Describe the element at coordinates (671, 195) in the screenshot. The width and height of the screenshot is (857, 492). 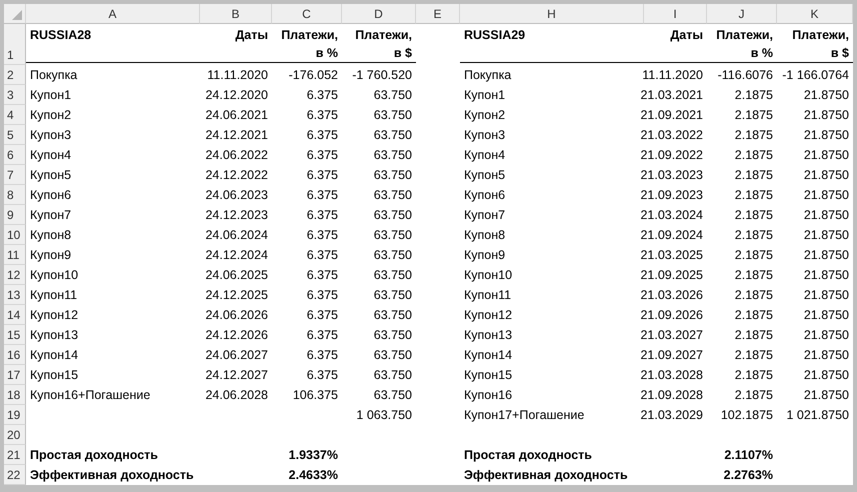
I see `cell-text: 21.09.2023` at that location.